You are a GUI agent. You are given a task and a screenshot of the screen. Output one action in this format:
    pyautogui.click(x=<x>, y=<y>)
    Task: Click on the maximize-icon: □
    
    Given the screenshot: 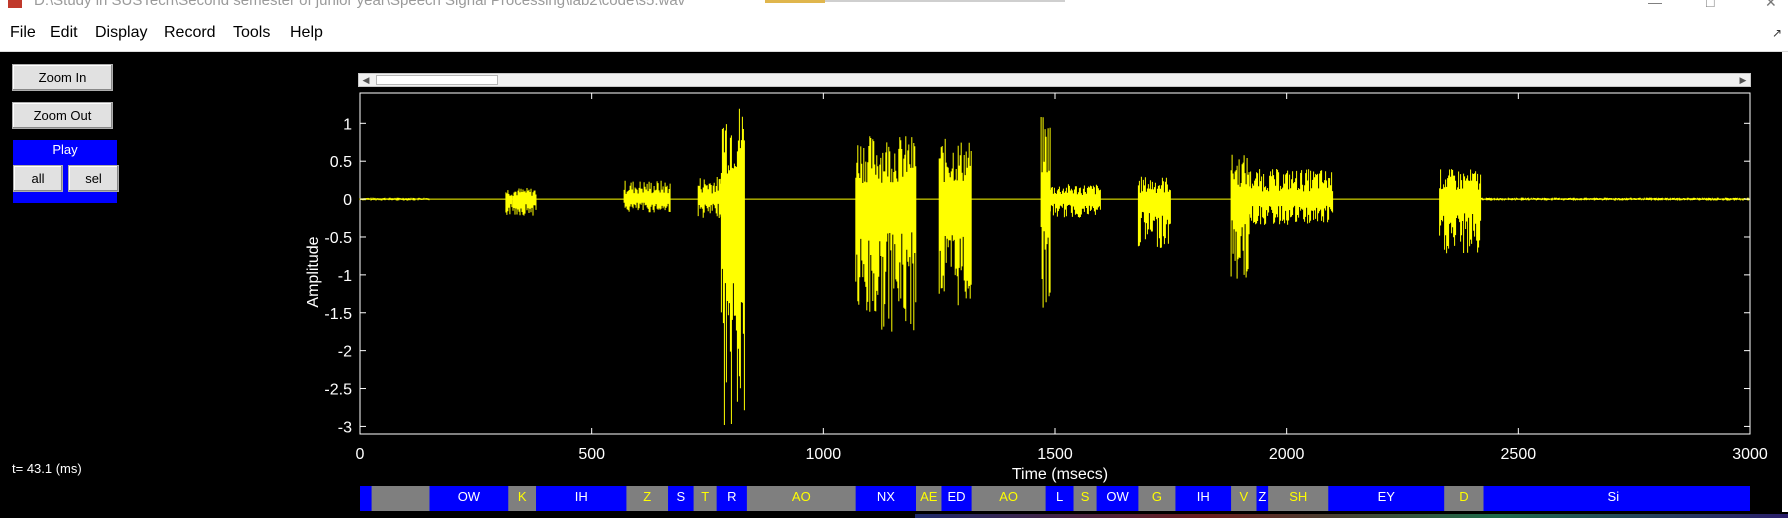 What is the action you would take?
    pyautogui.click(x=1710, y=5)
    